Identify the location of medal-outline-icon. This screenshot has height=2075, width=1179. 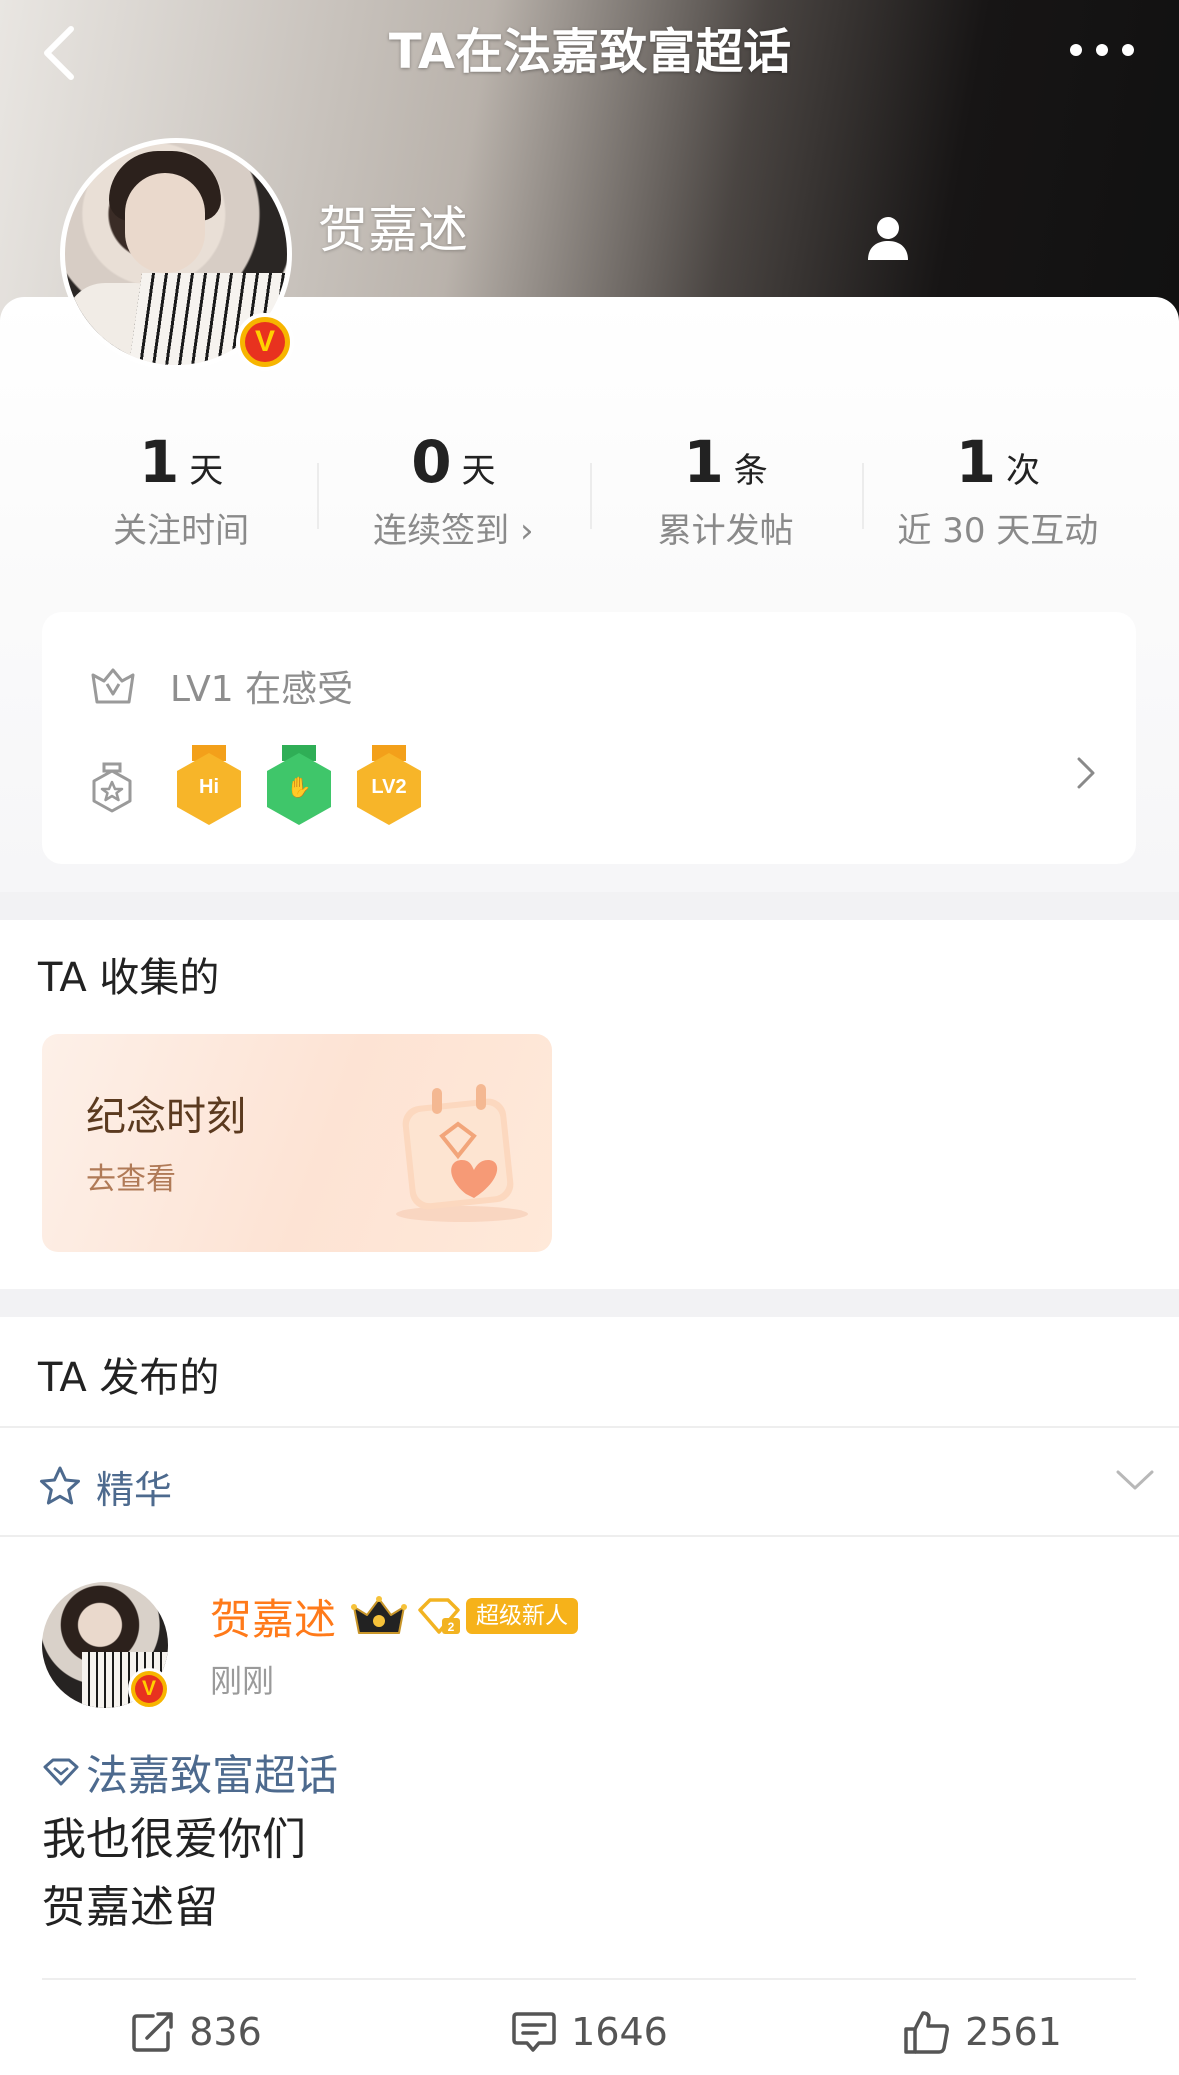
(112, 787).